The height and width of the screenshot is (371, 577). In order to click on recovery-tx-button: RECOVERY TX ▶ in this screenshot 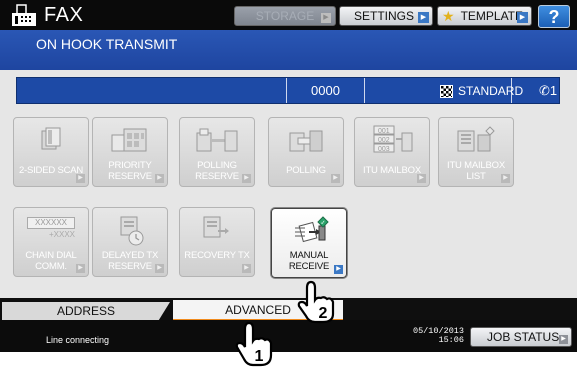, I will do `click(217, 242)`.